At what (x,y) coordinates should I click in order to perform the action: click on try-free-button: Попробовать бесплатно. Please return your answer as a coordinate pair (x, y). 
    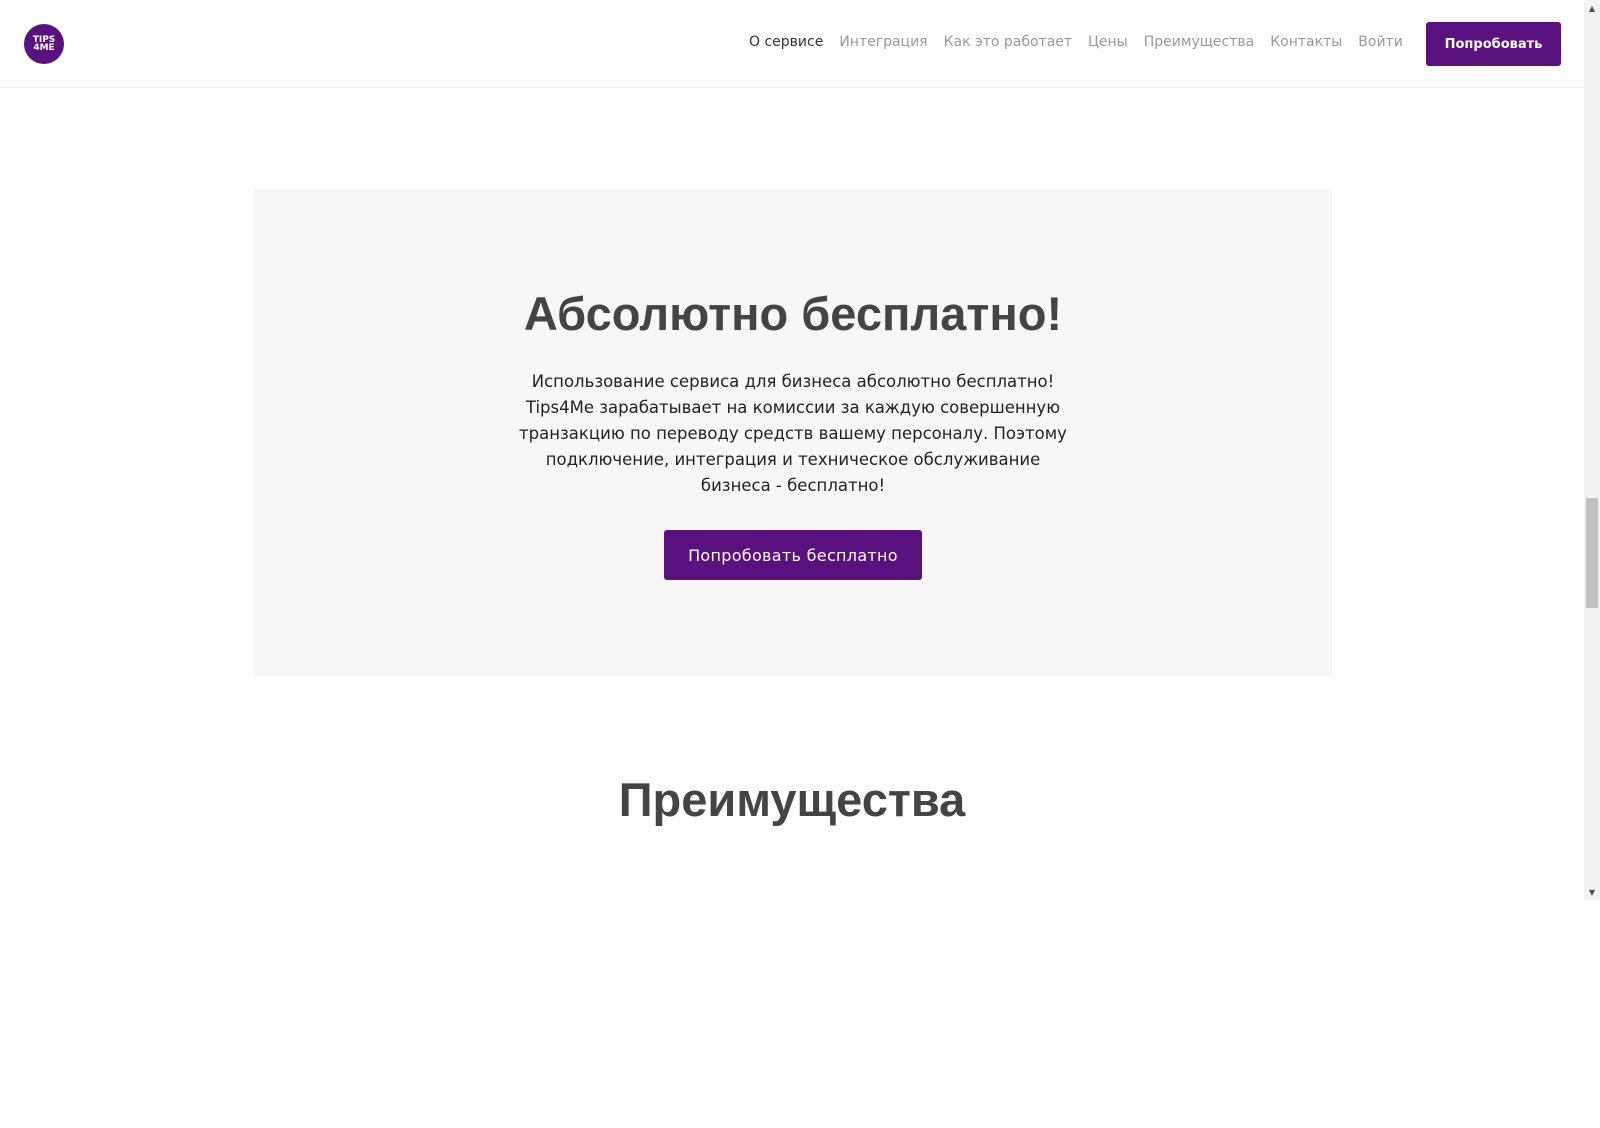
    Looking at the image, I should click on (793, 555).